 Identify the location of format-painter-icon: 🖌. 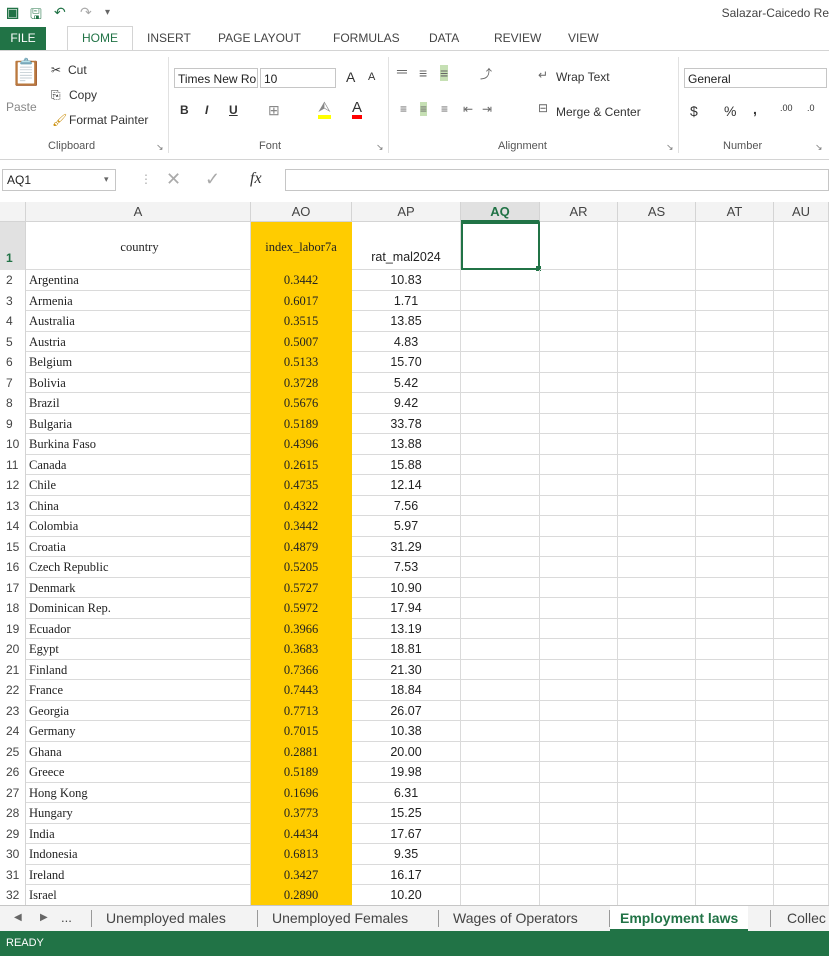
(59, 120).